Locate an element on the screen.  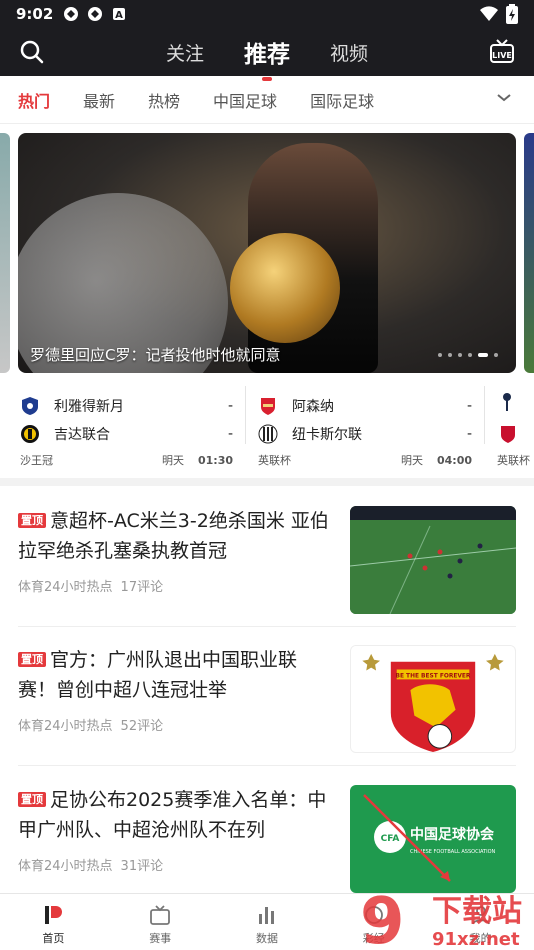
status-bar: 9:02 A is located at coordinates (267, 14).